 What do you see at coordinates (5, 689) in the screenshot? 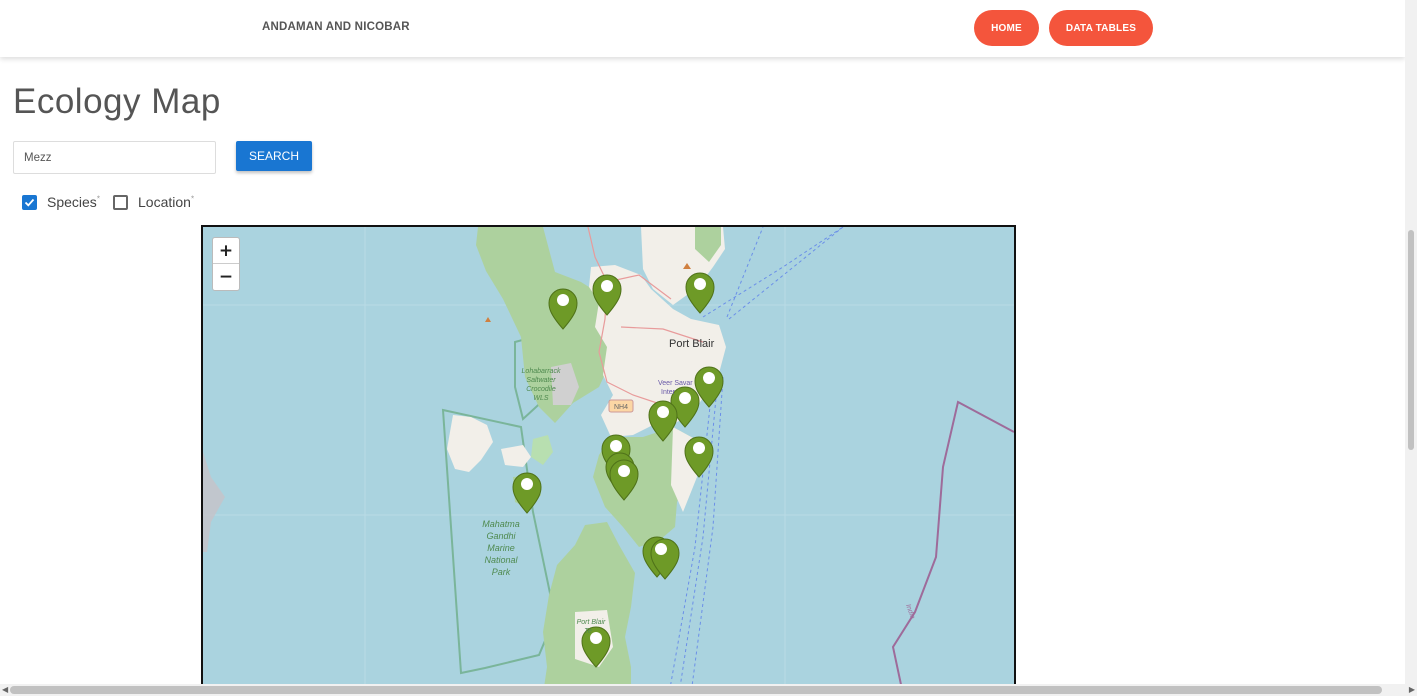
I see `scroll-left-icon: ◀` at bounding box center [5, 689].